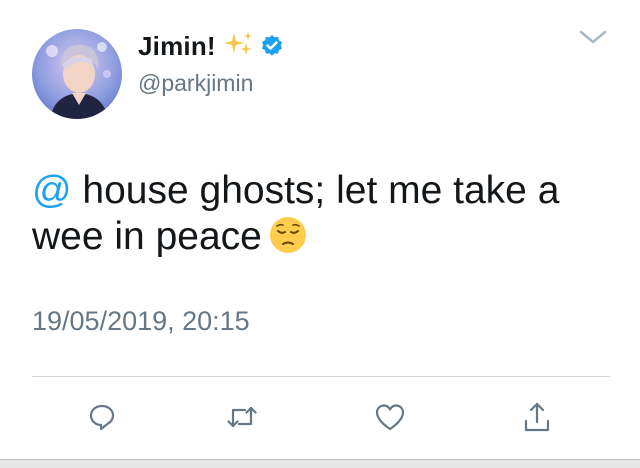 The image size is (640, 468). I want to click on like-button, so click(390, 419).